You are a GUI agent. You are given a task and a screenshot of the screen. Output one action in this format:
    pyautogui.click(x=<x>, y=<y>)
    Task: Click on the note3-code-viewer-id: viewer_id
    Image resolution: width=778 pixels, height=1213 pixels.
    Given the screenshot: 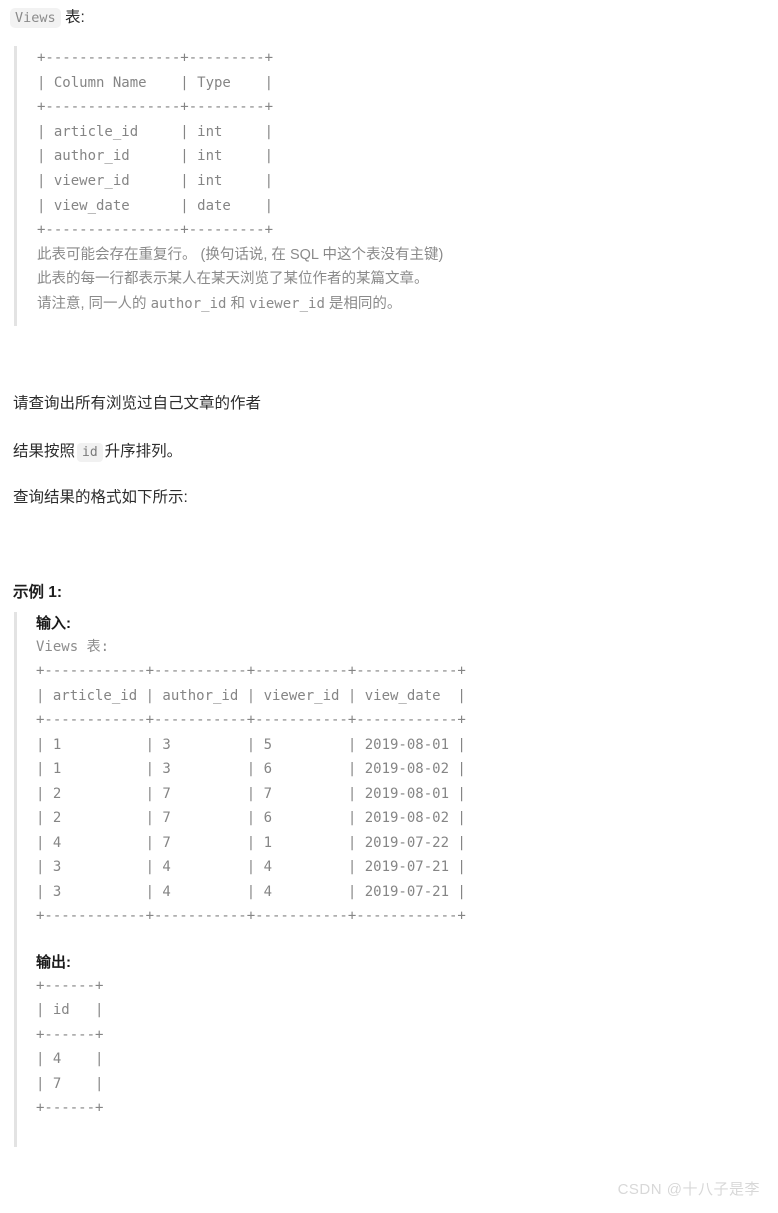 What is the action you would take?
    pyautogui.click(x=287, y=303)
    